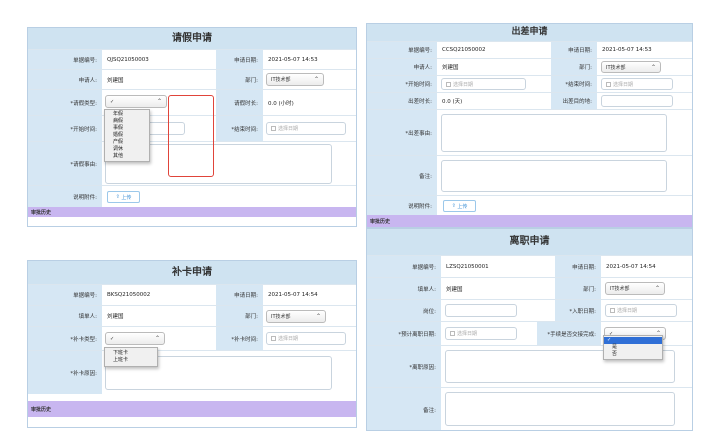  What do you see at coordinates (191, 136) in the screenshot?
I see `highlight-box` at bounding box center [191, 136].